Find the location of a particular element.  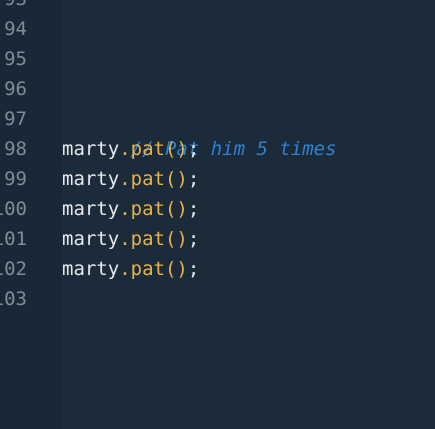

line-number: 93 is located at coordinates (15, 7).